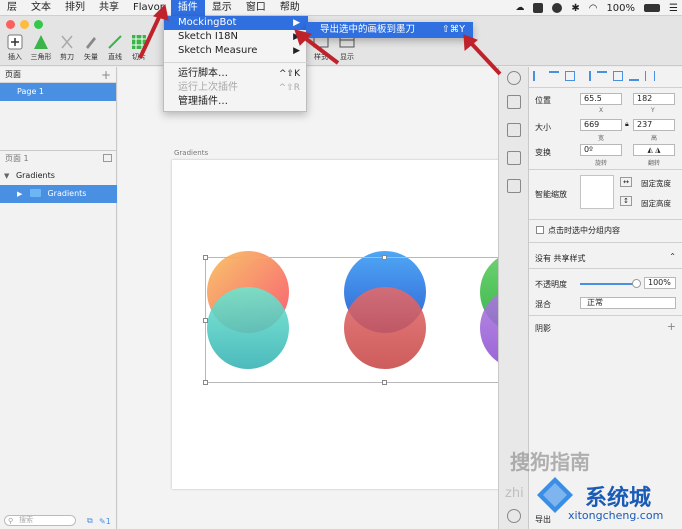 Image resolution: width=682 pixels, height=529 pixels. I want to click on menu-view: 显示, so click(222, 8).